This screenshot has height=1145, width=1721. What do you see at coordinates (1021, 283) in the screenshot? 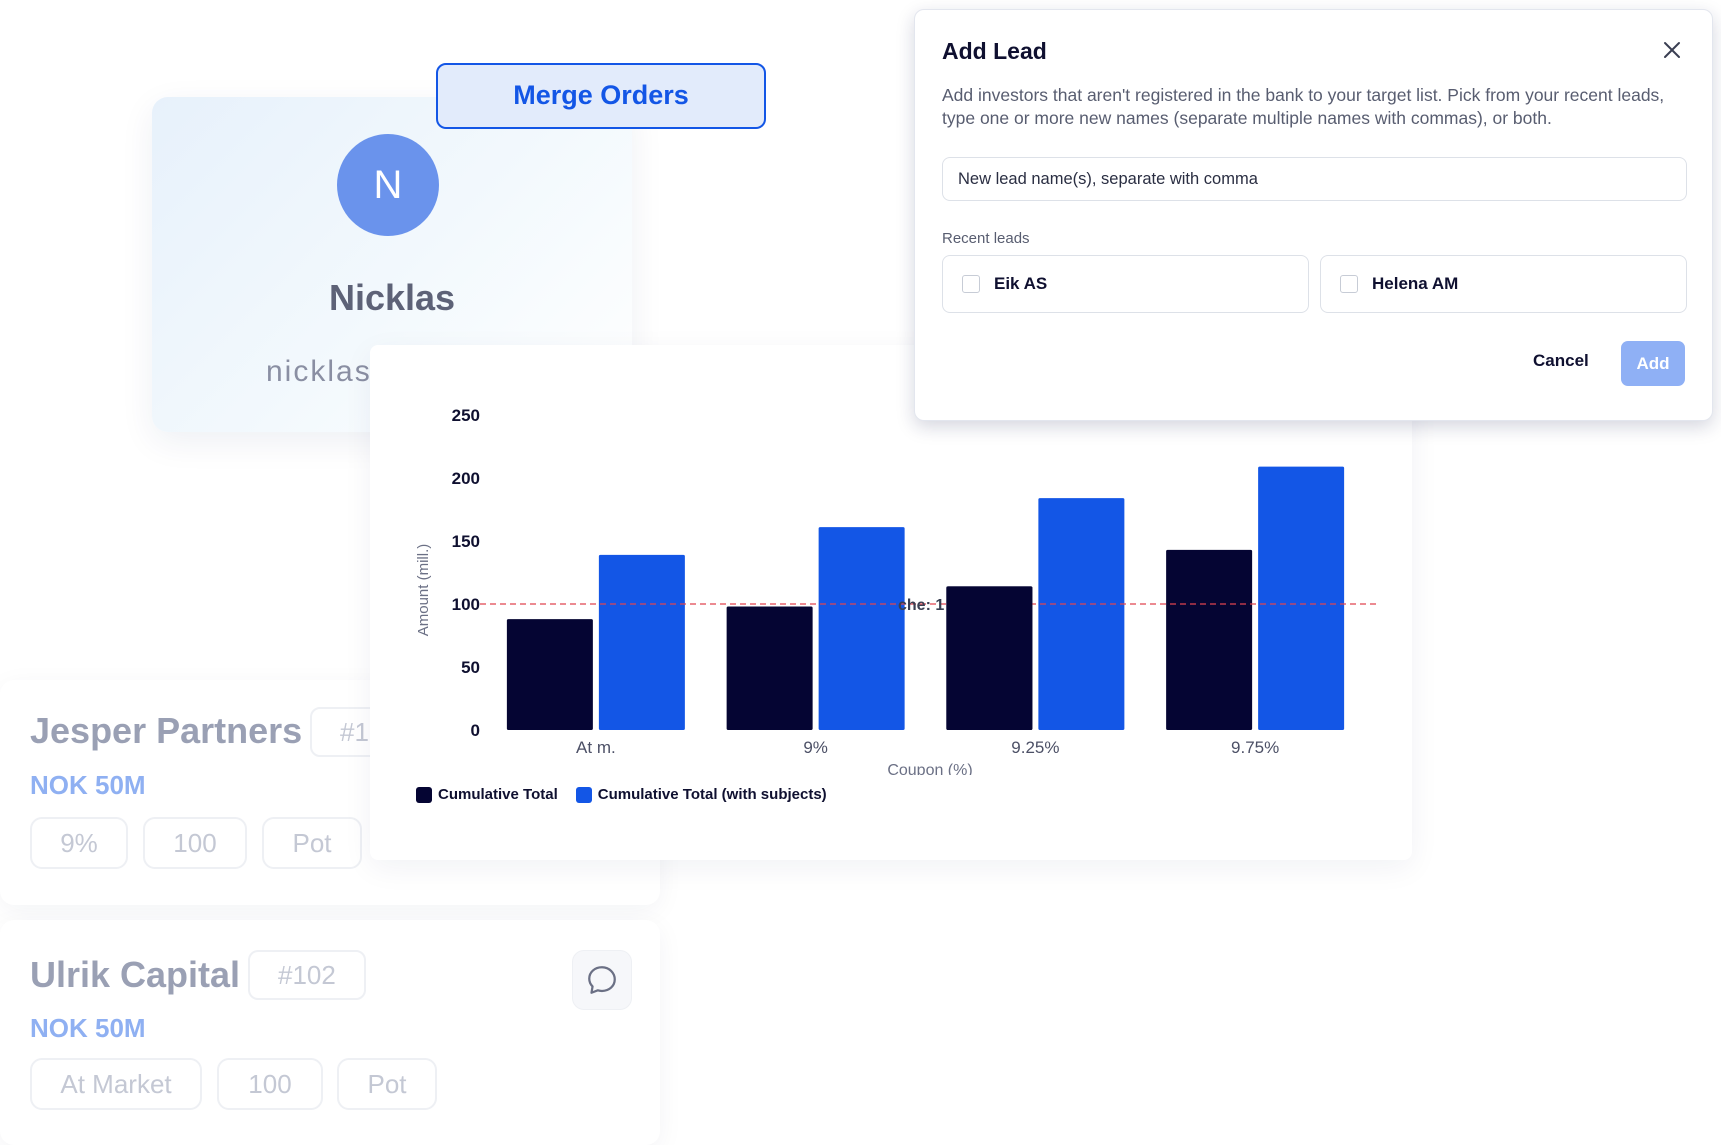
I see `lead-option-label: Eik AS` at bounding box center [1021, 283].